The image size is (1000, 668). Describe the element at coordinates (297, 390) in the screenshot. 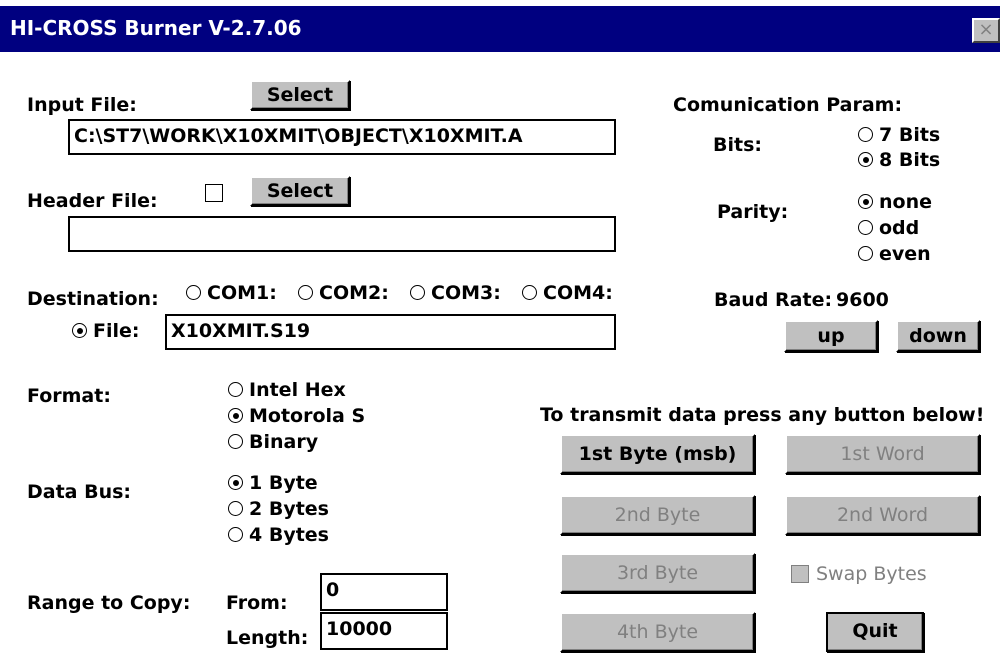

I see `intel-hex-label: Intel Hex` at that location.